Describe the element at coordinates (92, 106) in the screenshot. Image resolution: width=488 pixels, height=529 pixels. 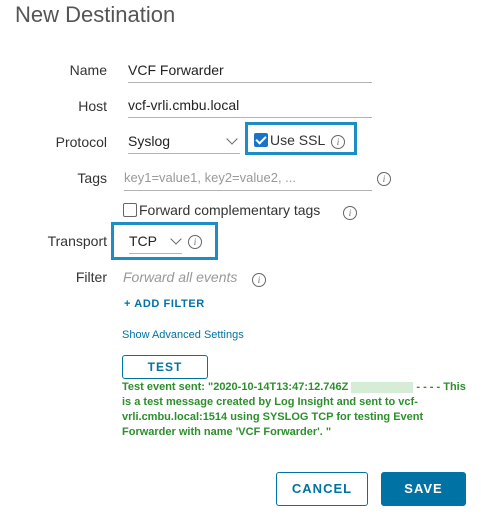
I see `host-label: Host` at that location.